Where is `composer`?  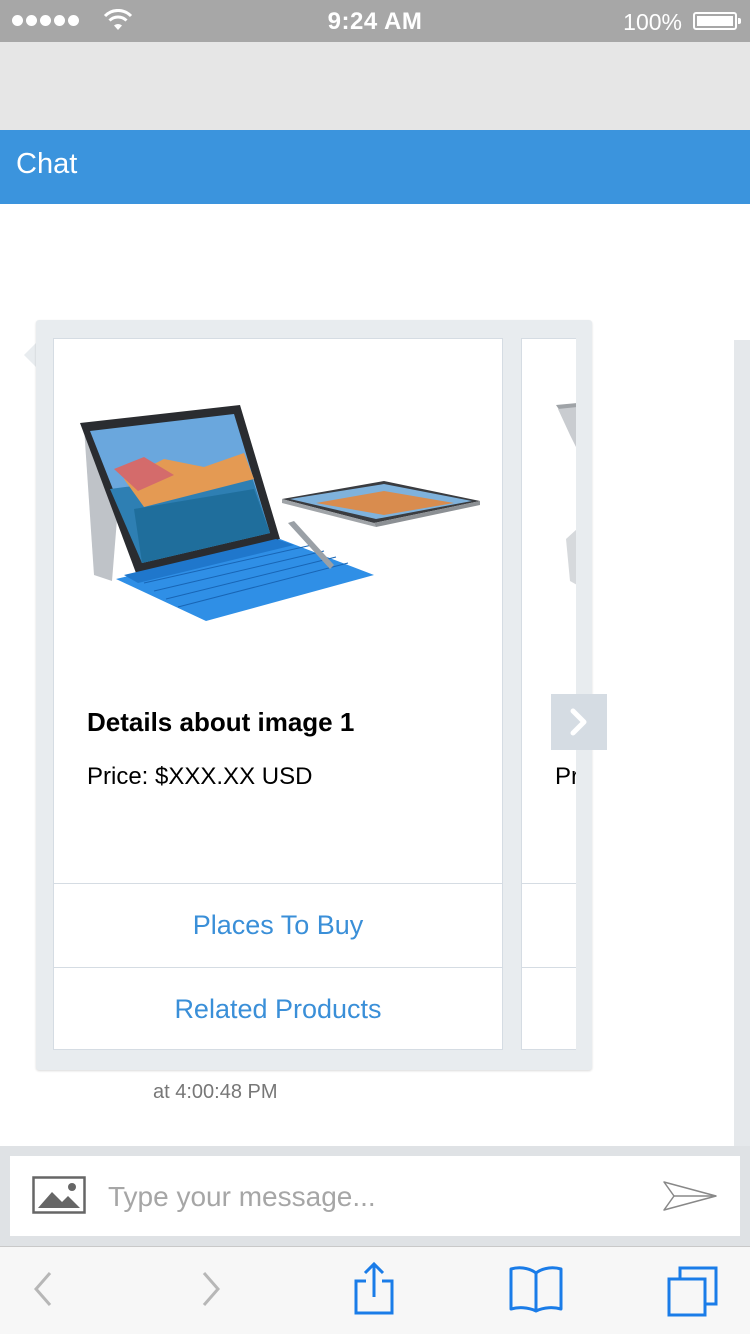
composer is located at coordinates (375, 1196).